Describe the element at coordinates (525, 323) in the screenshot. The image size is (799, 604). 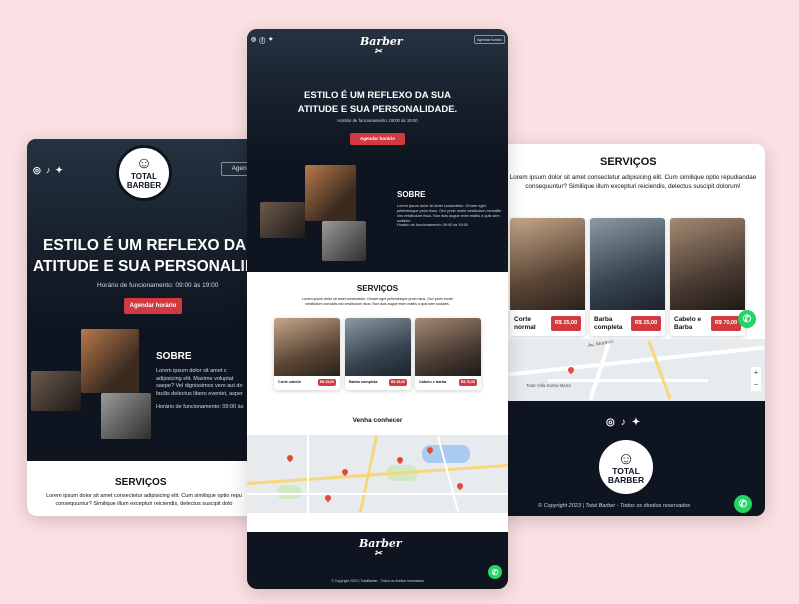
I see `service-name: Corte normal` at that location.